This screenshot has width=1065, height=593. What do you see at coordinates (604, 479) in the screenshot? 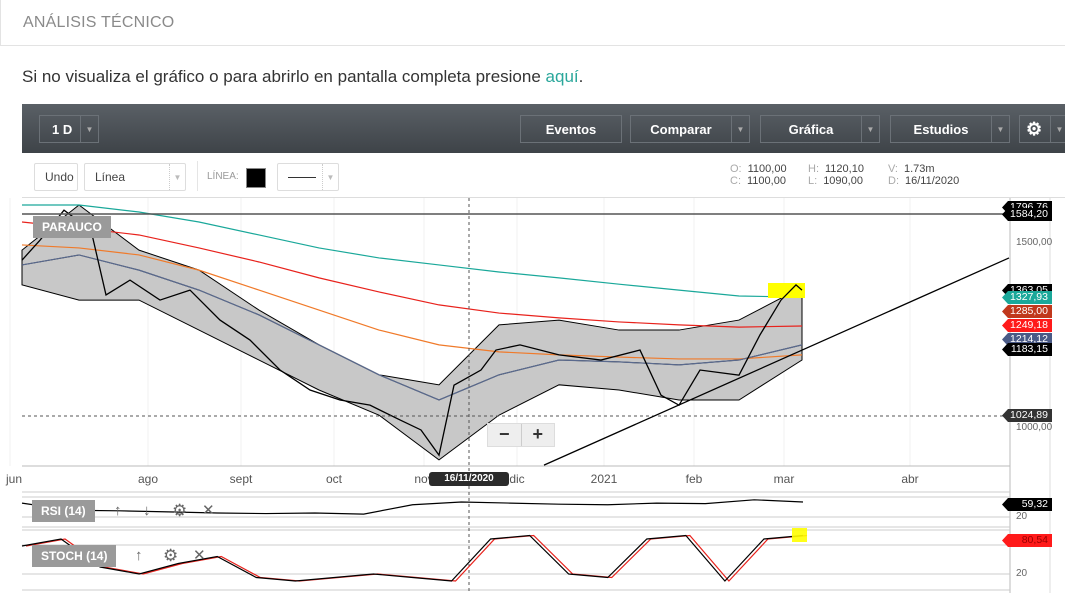
I see `x-axis-month-label: 2021` at bounding box center [604, 479].